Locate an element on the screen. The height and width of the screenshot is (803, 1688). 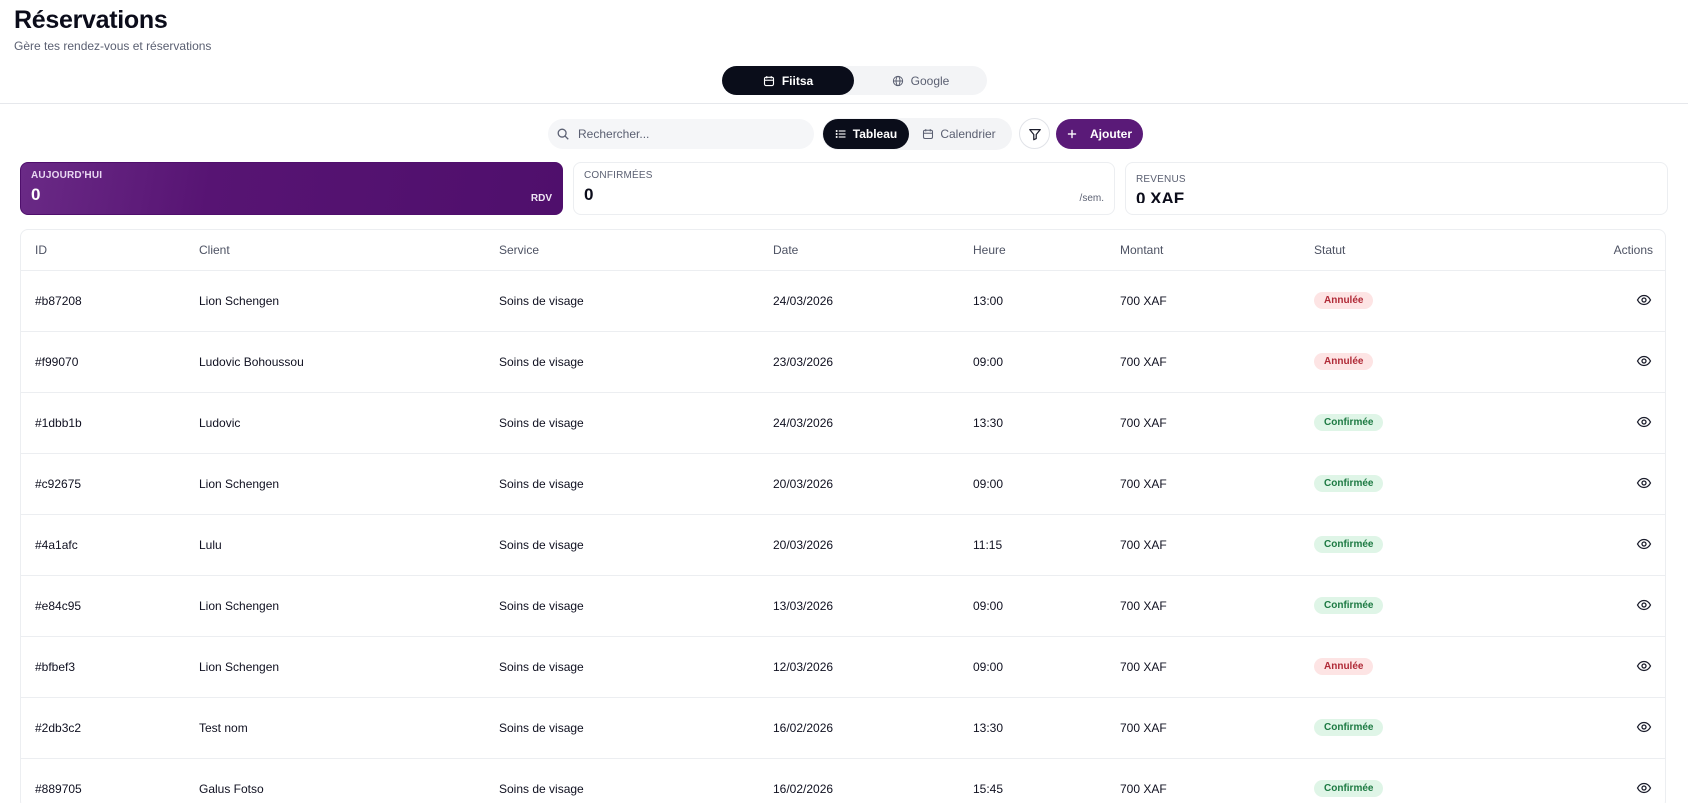
search-input is located at coordinates (688, 134).